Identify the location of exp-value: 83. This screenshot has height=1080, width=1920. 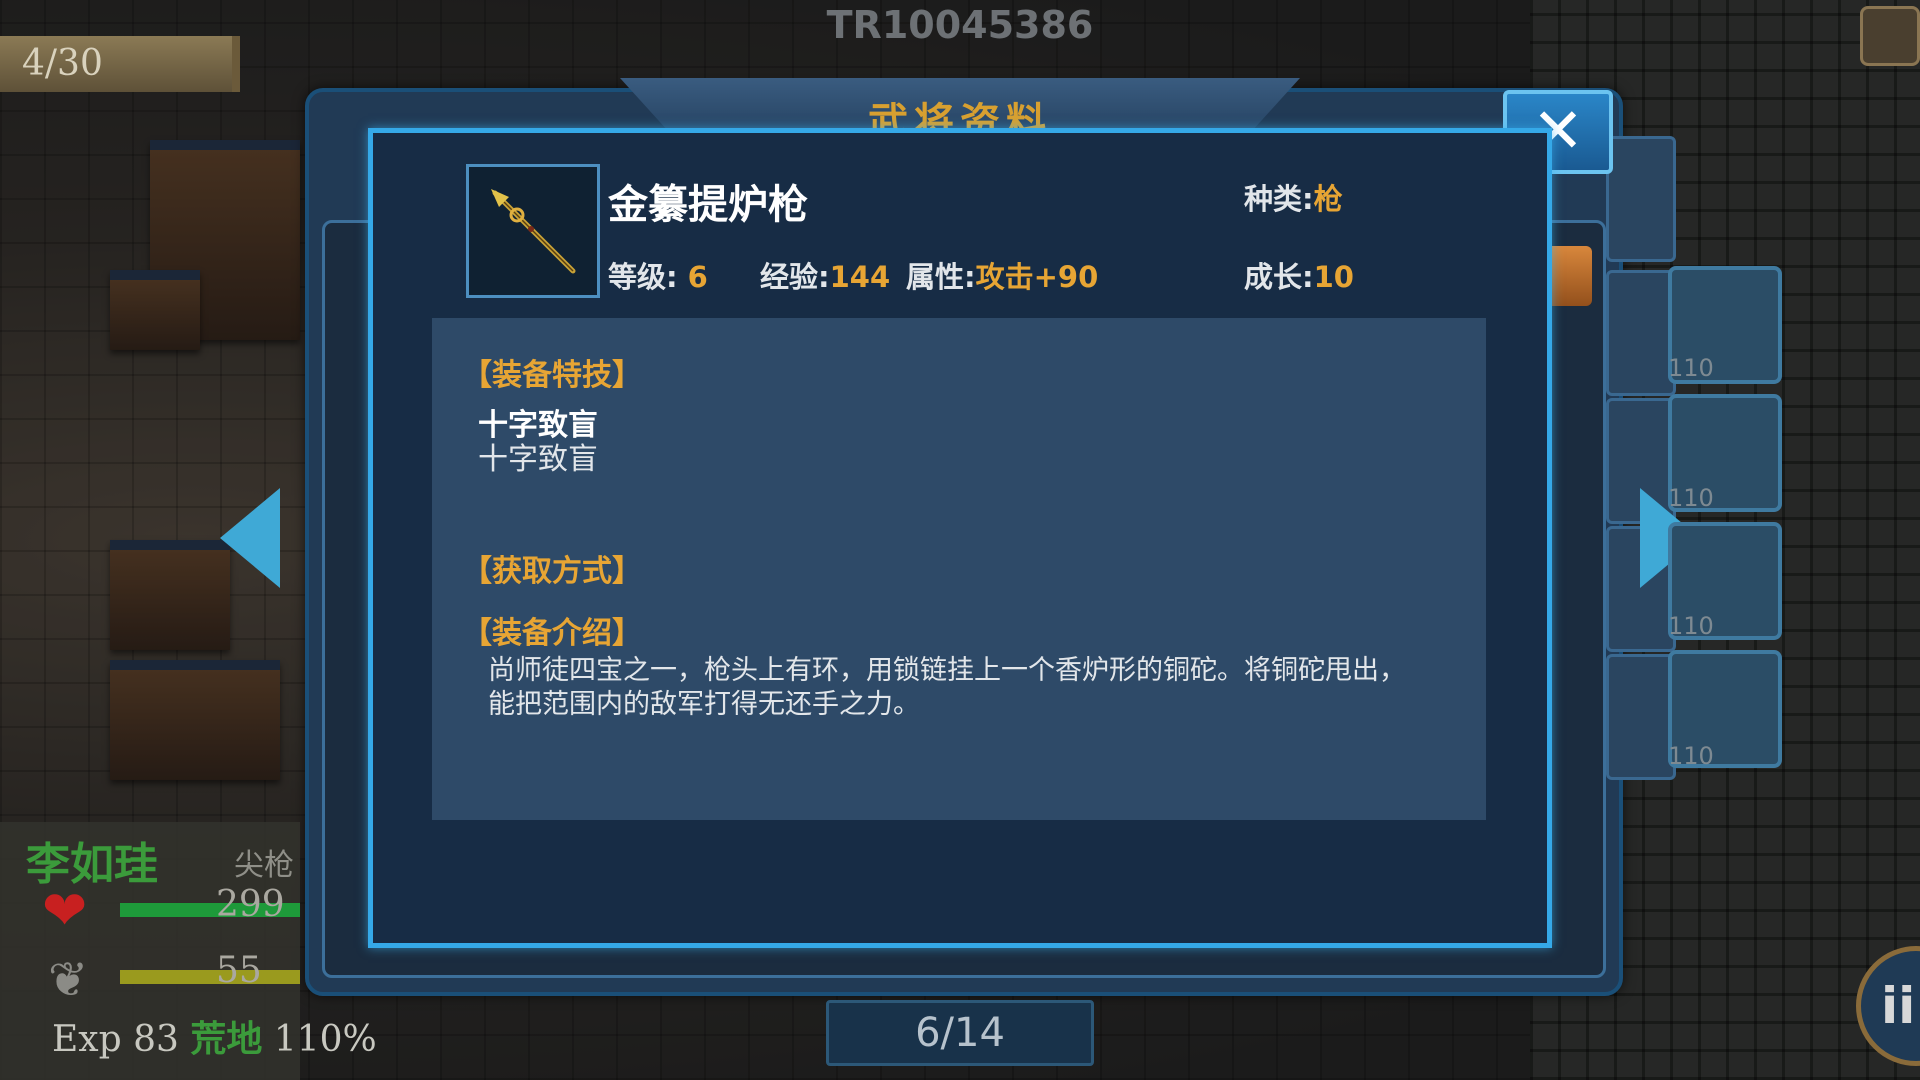
(156, 1039).